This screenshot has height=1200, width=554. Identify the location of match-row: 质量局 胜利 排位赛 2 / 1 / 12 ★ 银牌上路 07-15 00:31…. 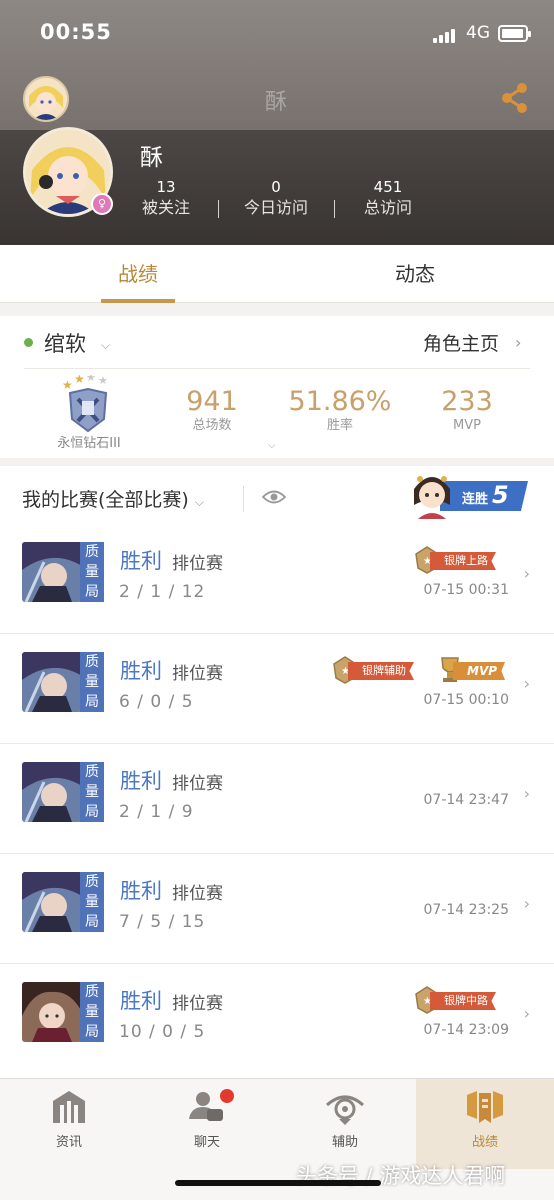
(277, 579).